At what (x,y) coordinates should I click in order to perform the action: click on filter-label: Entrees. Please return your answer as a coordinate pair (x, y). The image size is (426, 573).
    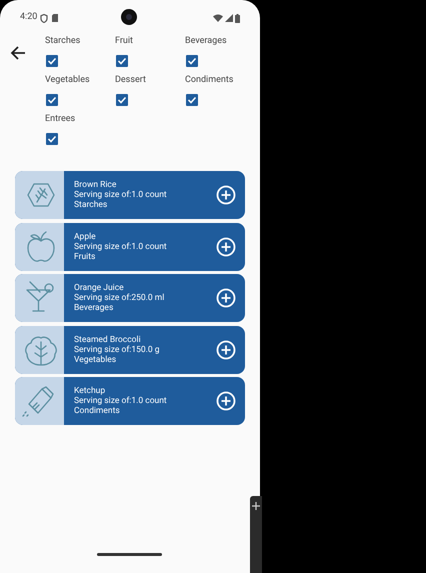
    Looking at the image, I should click on (60, 119).